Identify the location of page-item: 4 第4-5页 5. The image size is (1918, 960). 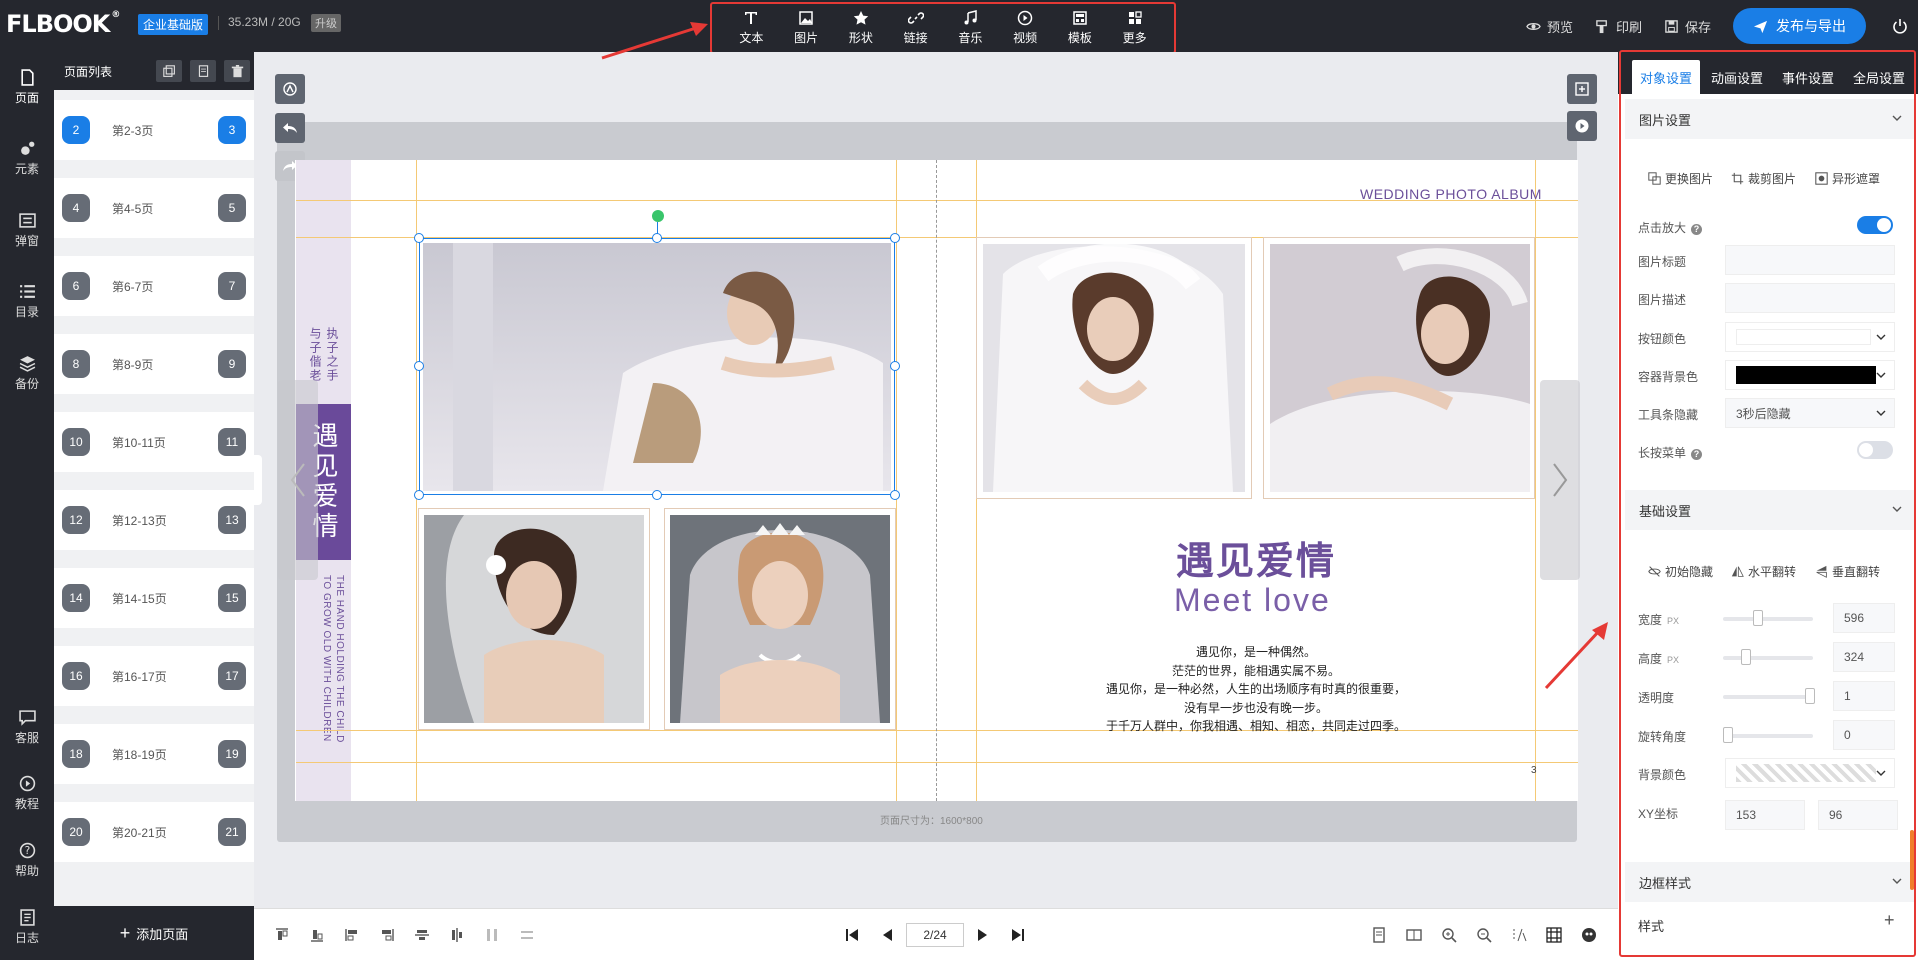
(154, 208).